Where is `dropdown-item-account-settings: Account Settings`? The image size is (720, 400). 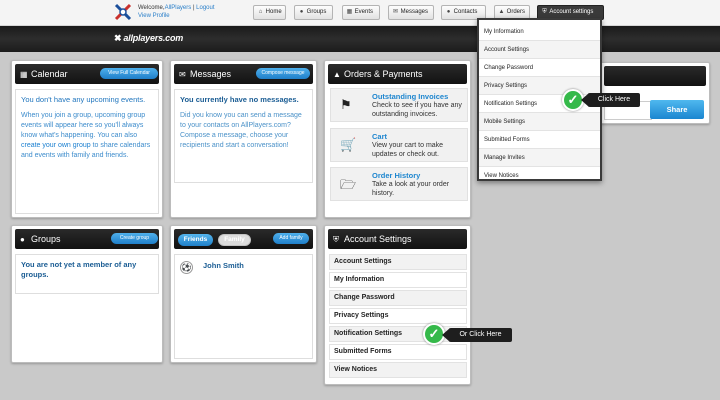
dropdown-item-account-settings: Account Settings is located at coordinates (539, 50).